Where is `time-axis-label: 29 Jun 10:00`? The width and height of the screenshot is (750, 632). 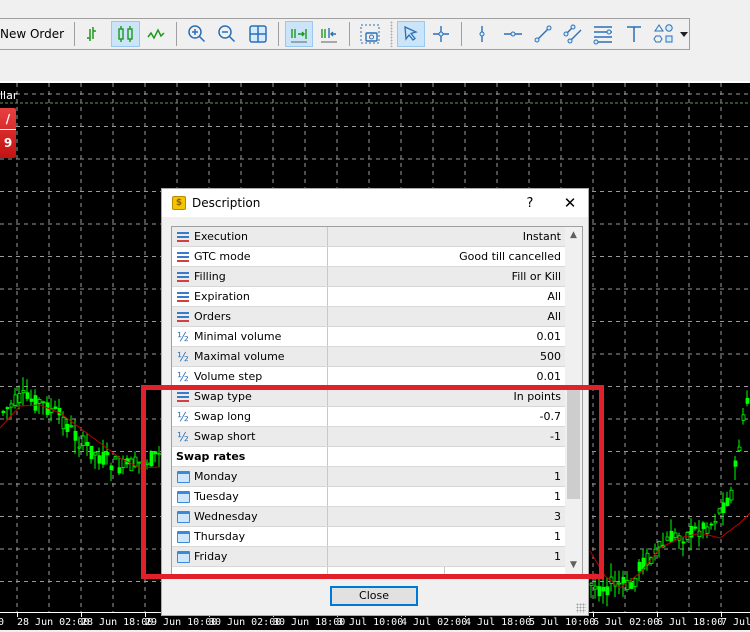
time-axis-label: 29 Jun 10:00 is located at coordinates (181, 622).